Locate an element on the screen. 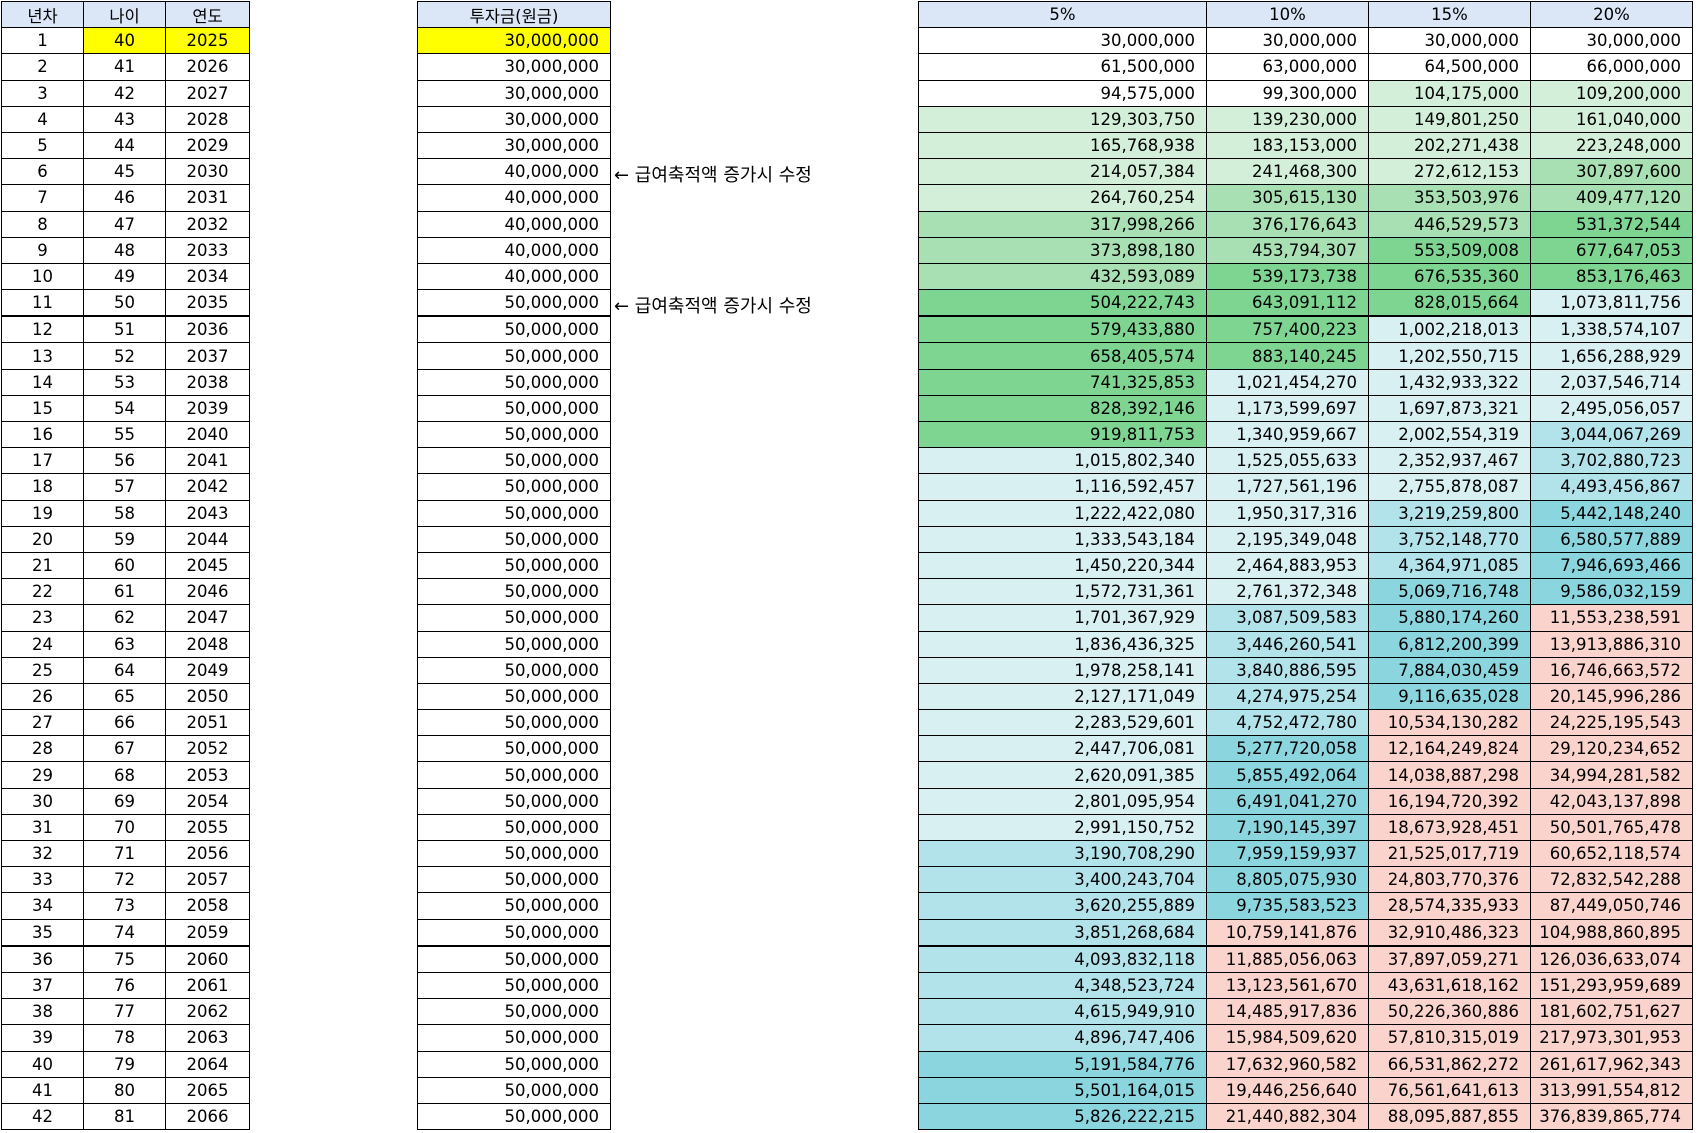  year-cell: 2036 is located at coordinates (207, 329).